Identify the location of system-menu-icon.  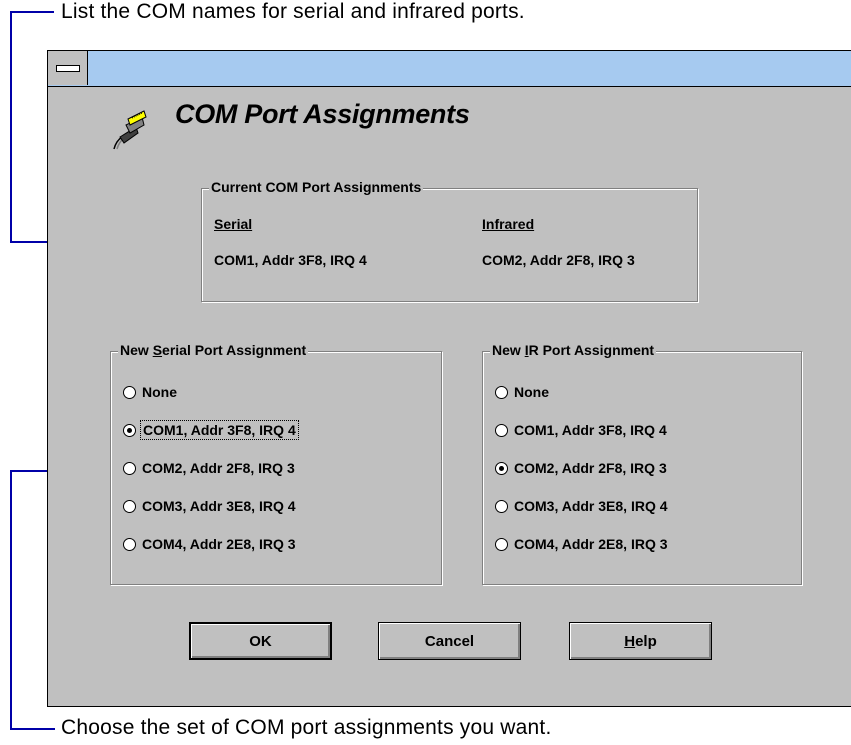
(68, 68).